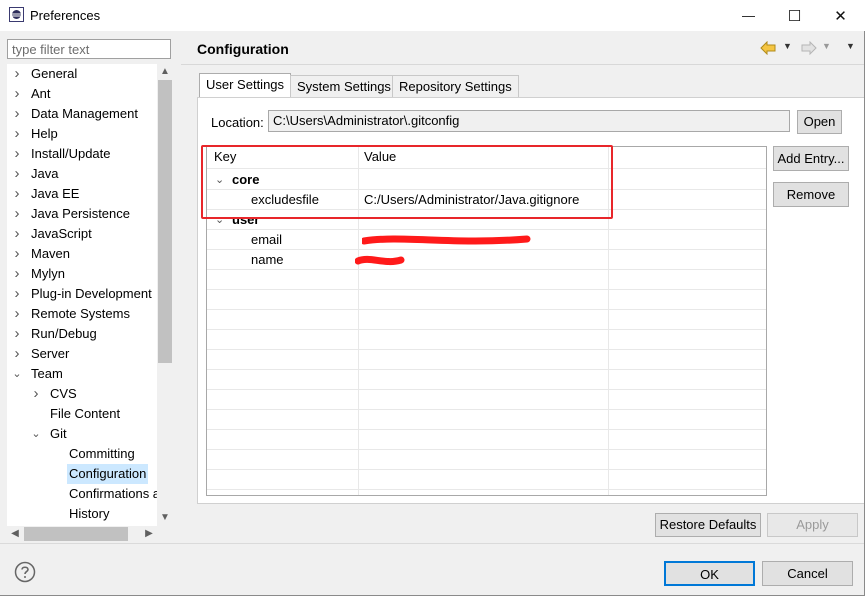 This screenshot has height=596, width=865. Describe the element at coordinates (82, 194) in the screenshot. I see `tree-item: › Java EE` at that location.